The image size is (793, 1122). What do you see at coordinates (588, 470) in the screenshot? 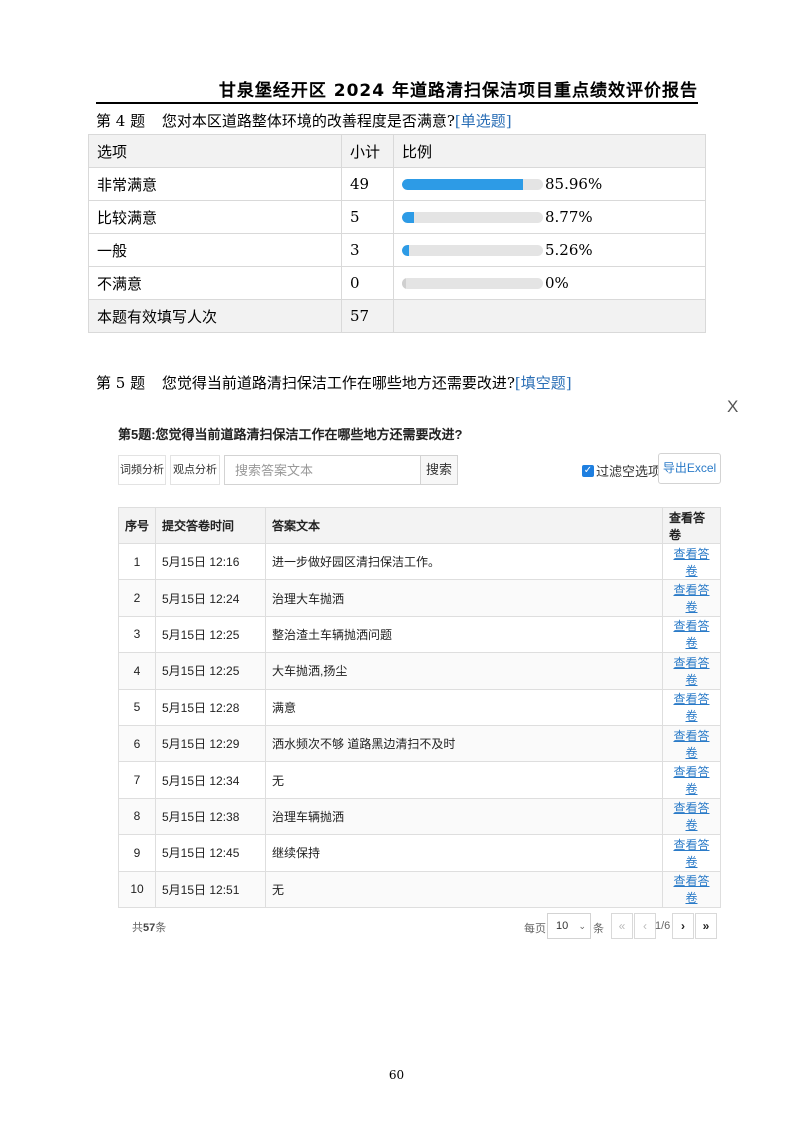
I see `checkbox-checked-icon: ✓` at bounding box center [588, 470].